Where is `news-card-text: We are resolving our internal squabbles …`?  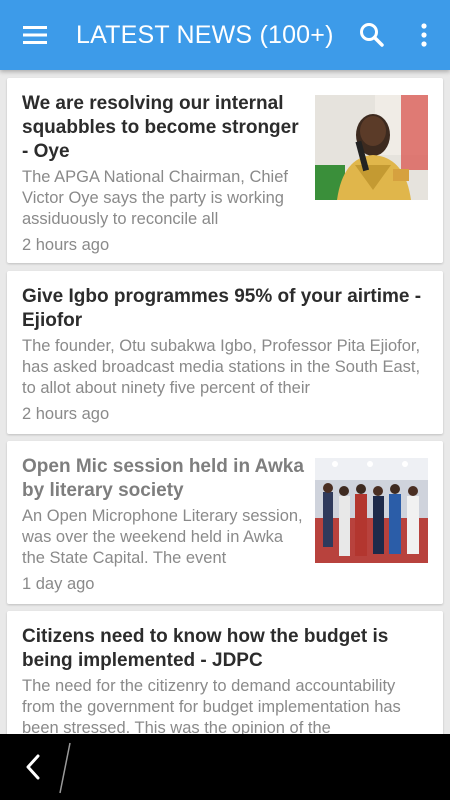 news-card-text: We are resolving our internal squabbles … is located at coordinates (164, 173).